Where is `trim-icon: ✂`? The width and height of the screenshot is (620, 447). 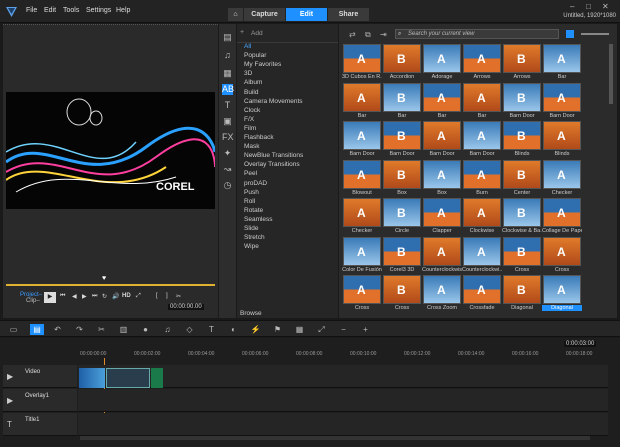 trim-icon: ✂ is located at coordinates (101, 329).